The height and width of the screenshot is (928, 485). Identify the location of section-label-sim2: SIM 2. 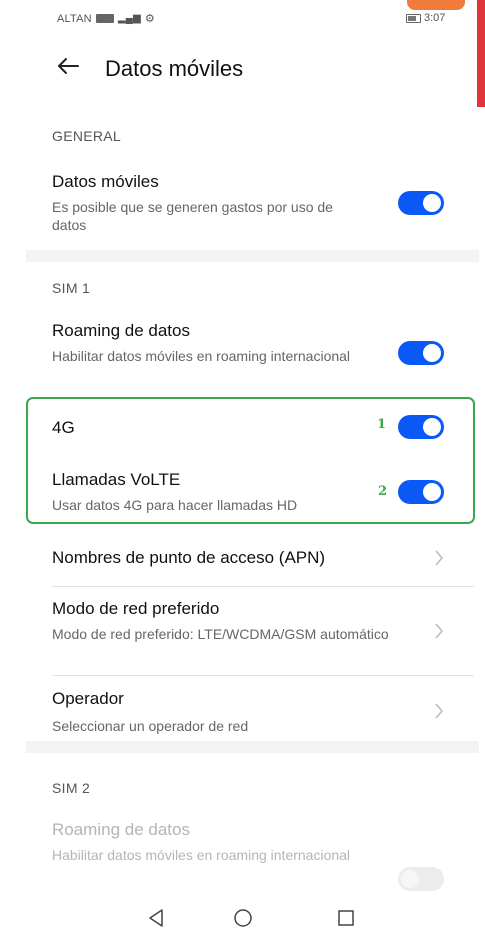
(71, 788).